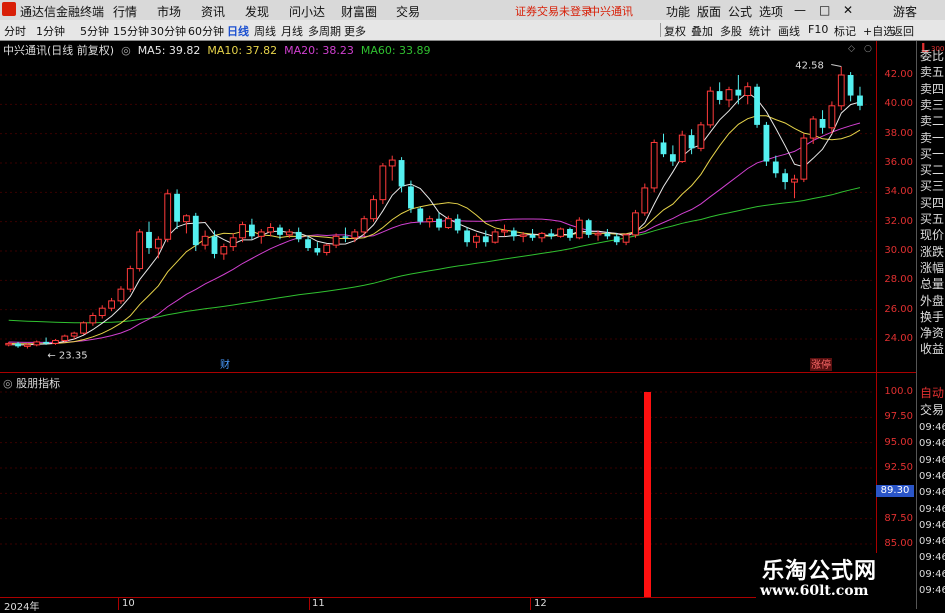 The image size is (945, 613). Describe the element at coordinates (15, 31) in the screenshot. I see `tab-intraday: 分时` at that location.